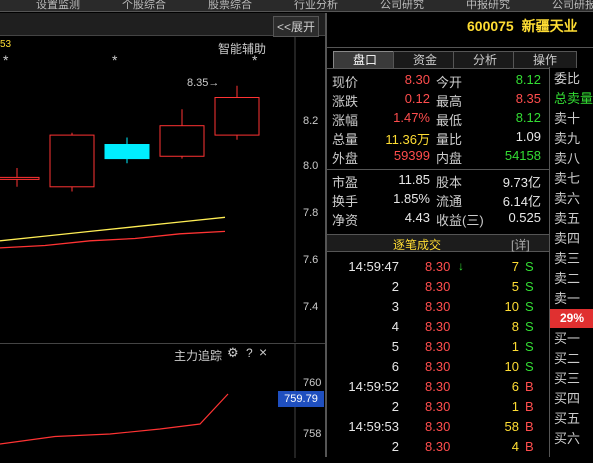 Image resolution: width=593 pixels, height=463 pixels. I want to click on y-tick: 8.0, so click(311, 166).